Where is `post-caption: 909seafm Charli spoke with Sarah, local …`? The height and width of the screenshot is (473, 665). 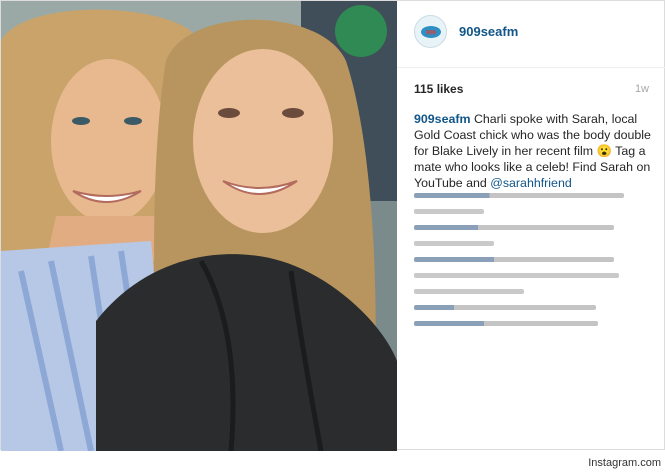 post-caption: 909seafm Charli spoke with Sarah, local … is located at coordinates (533, 151).